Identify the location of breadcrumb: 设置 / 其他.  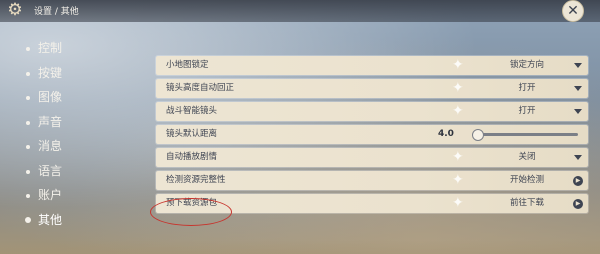
(56, 12).